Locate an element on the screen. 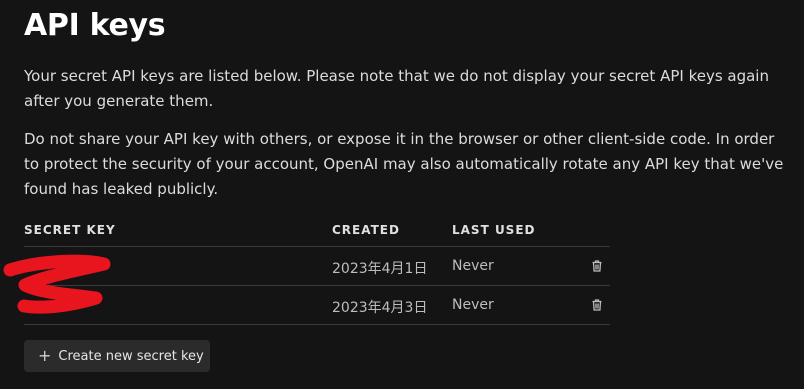 This screenshot has height=389, width=804. header-secret-key: SECRET KEY is located at coordinates (70, 230).